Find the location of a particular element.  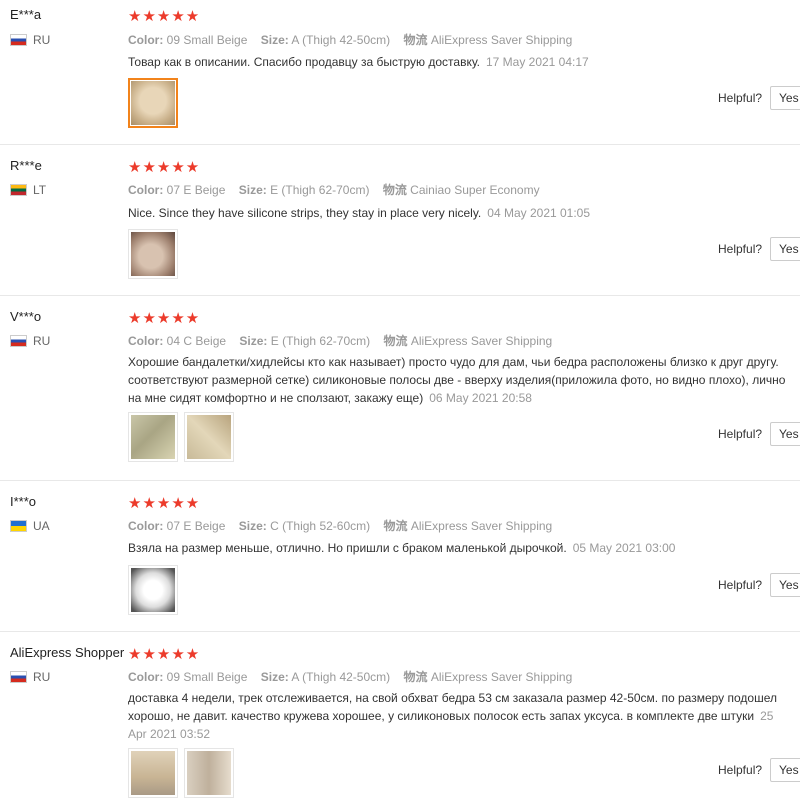

review-date: 17 May 2021 04:17 is located at coordinates (537, 62).